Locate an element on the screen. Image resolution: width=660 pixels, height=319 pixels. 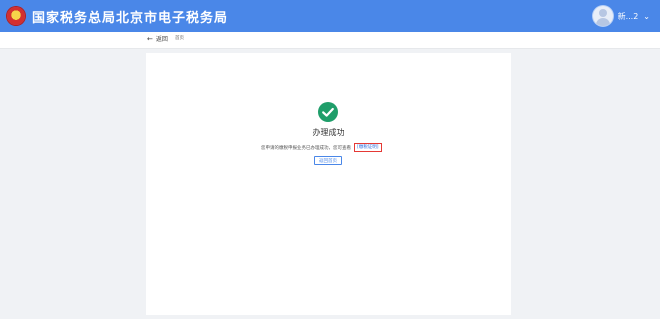
site-title: 国家税务总局北京市电子税务局 is located at coordinates (130, 18).